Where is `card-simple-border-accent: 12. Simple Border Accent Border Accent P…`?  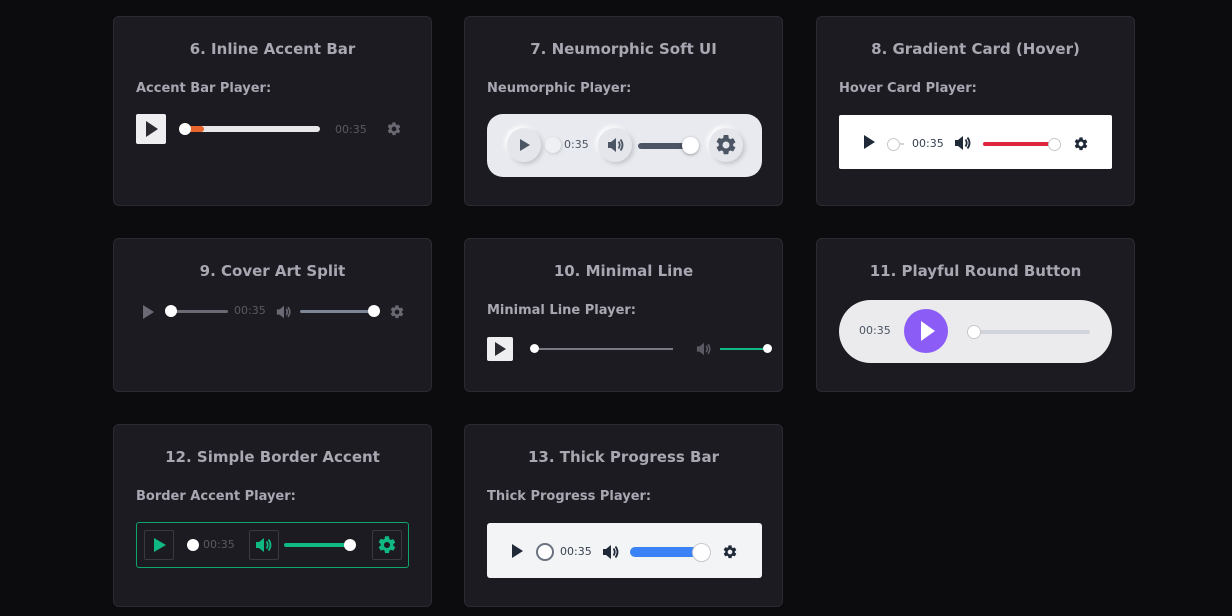 card-simple-border-accent: 12. Simple Border Accent Border Accent P… is located at coordinates (272, 515).